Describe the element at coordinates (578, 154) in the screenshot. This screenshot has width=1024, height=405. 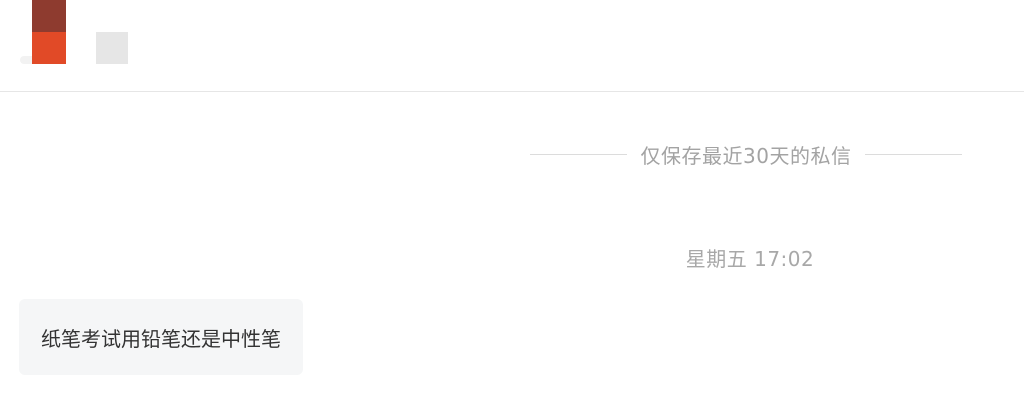
I see `notice-divider-left` at that location.